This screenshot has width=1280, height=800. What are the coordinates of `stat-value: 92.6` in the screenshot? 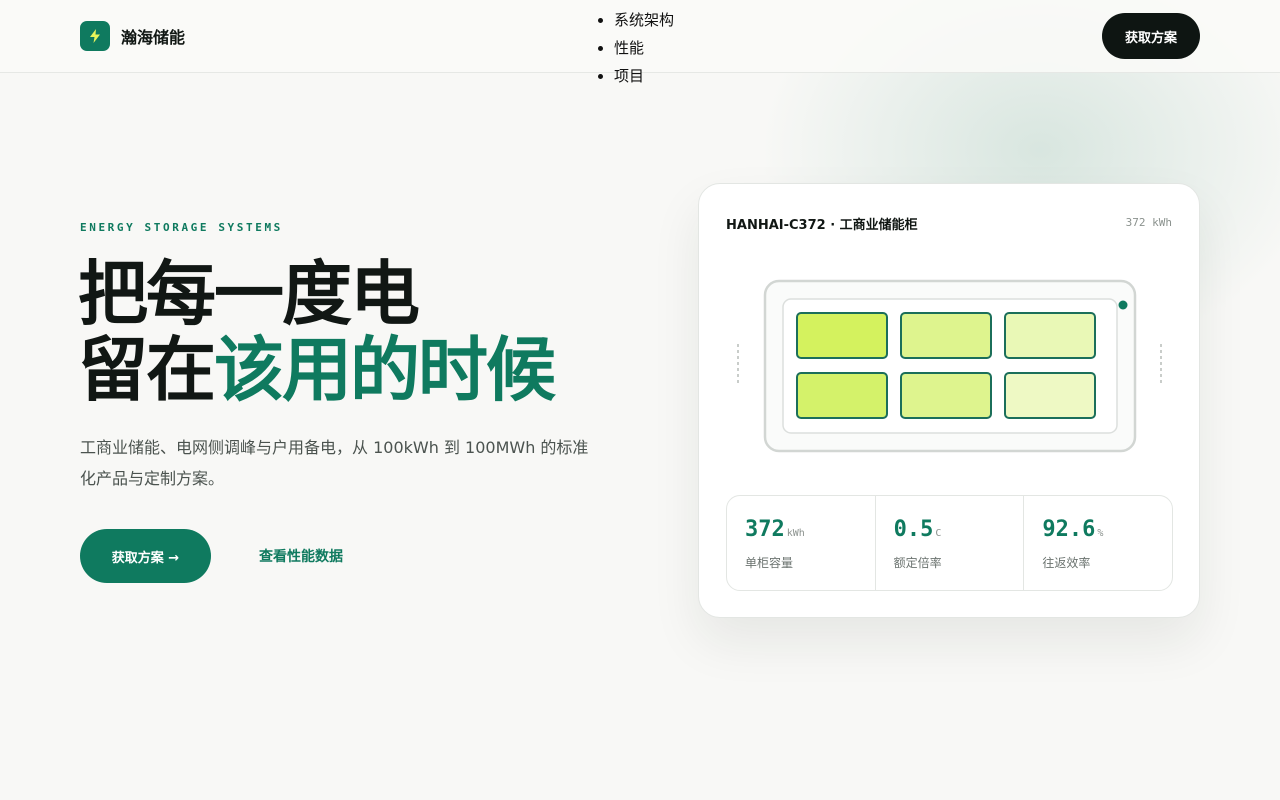 It's located at (1069, 529).